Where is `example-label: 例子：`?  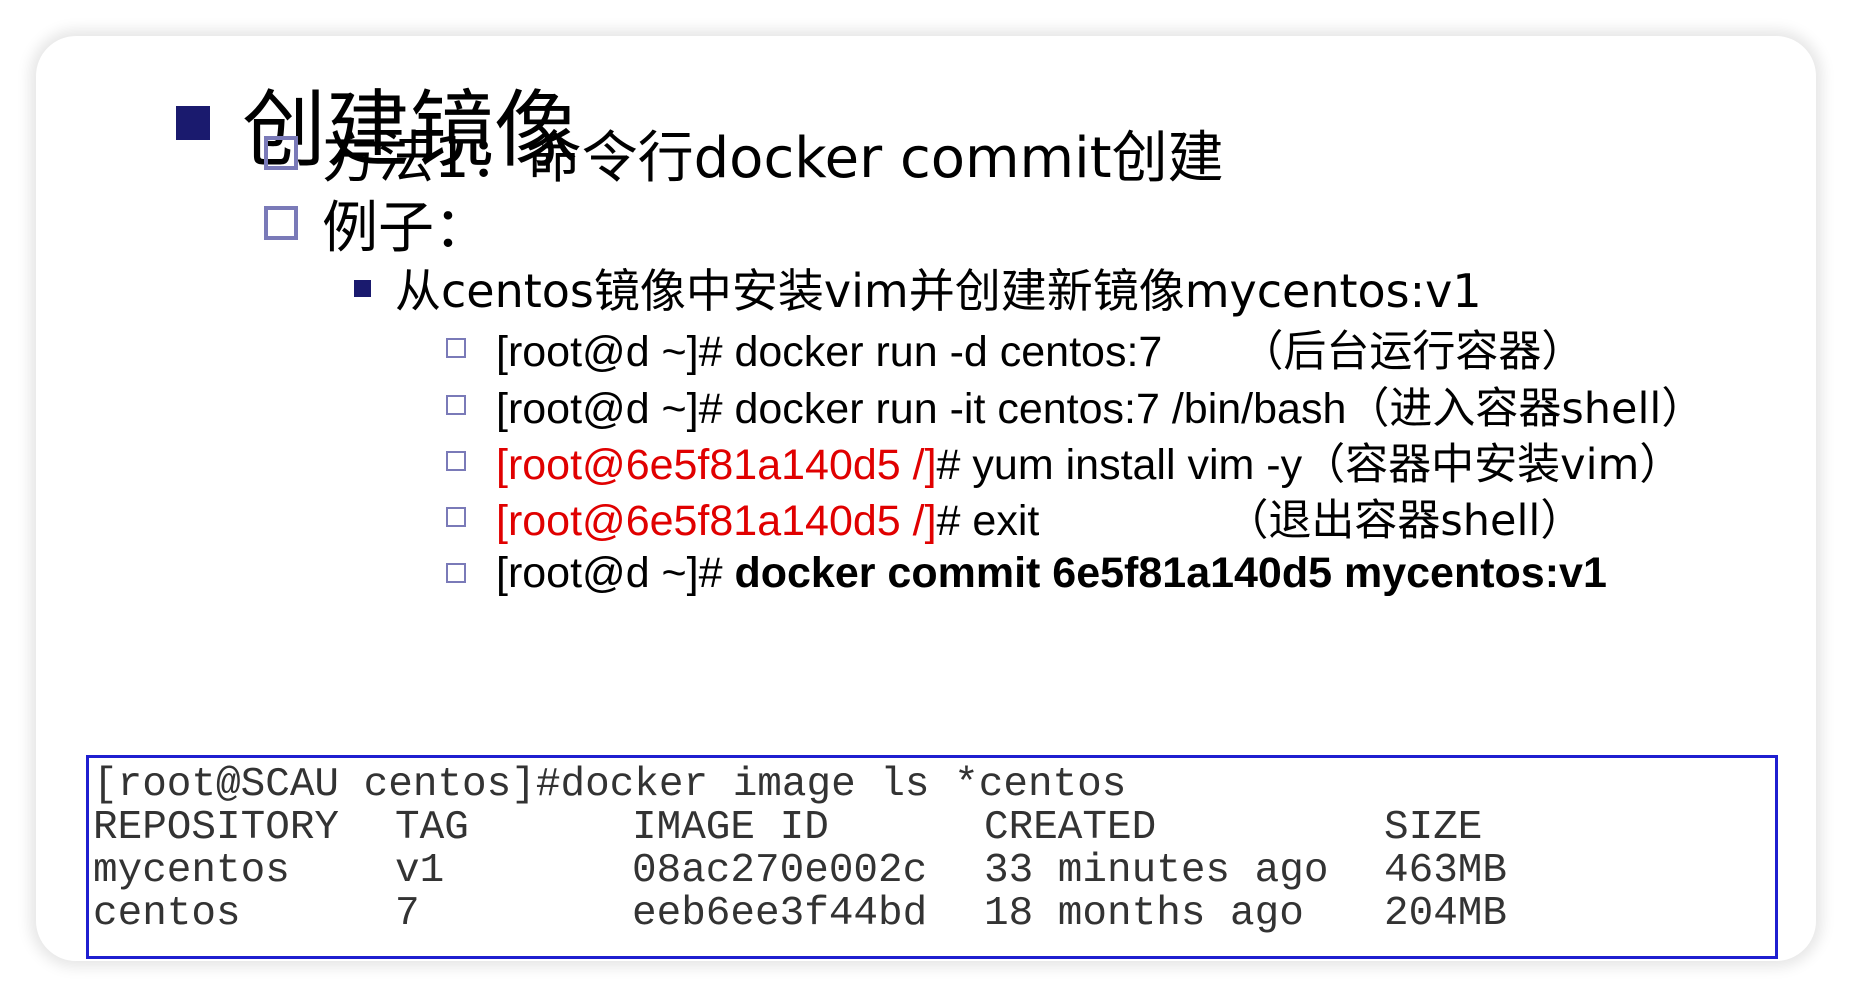 example-label: 例子： is located at coordinates (406, 228).